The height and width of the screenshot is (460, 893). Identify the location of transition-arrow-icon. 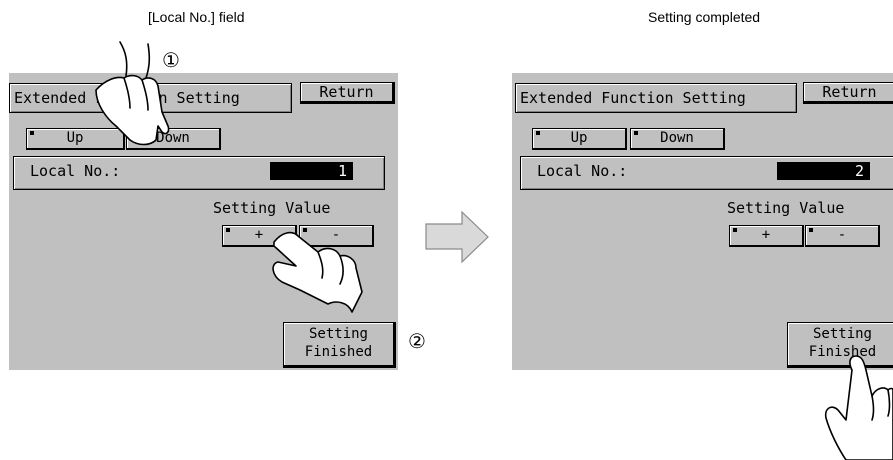
(457, 237).